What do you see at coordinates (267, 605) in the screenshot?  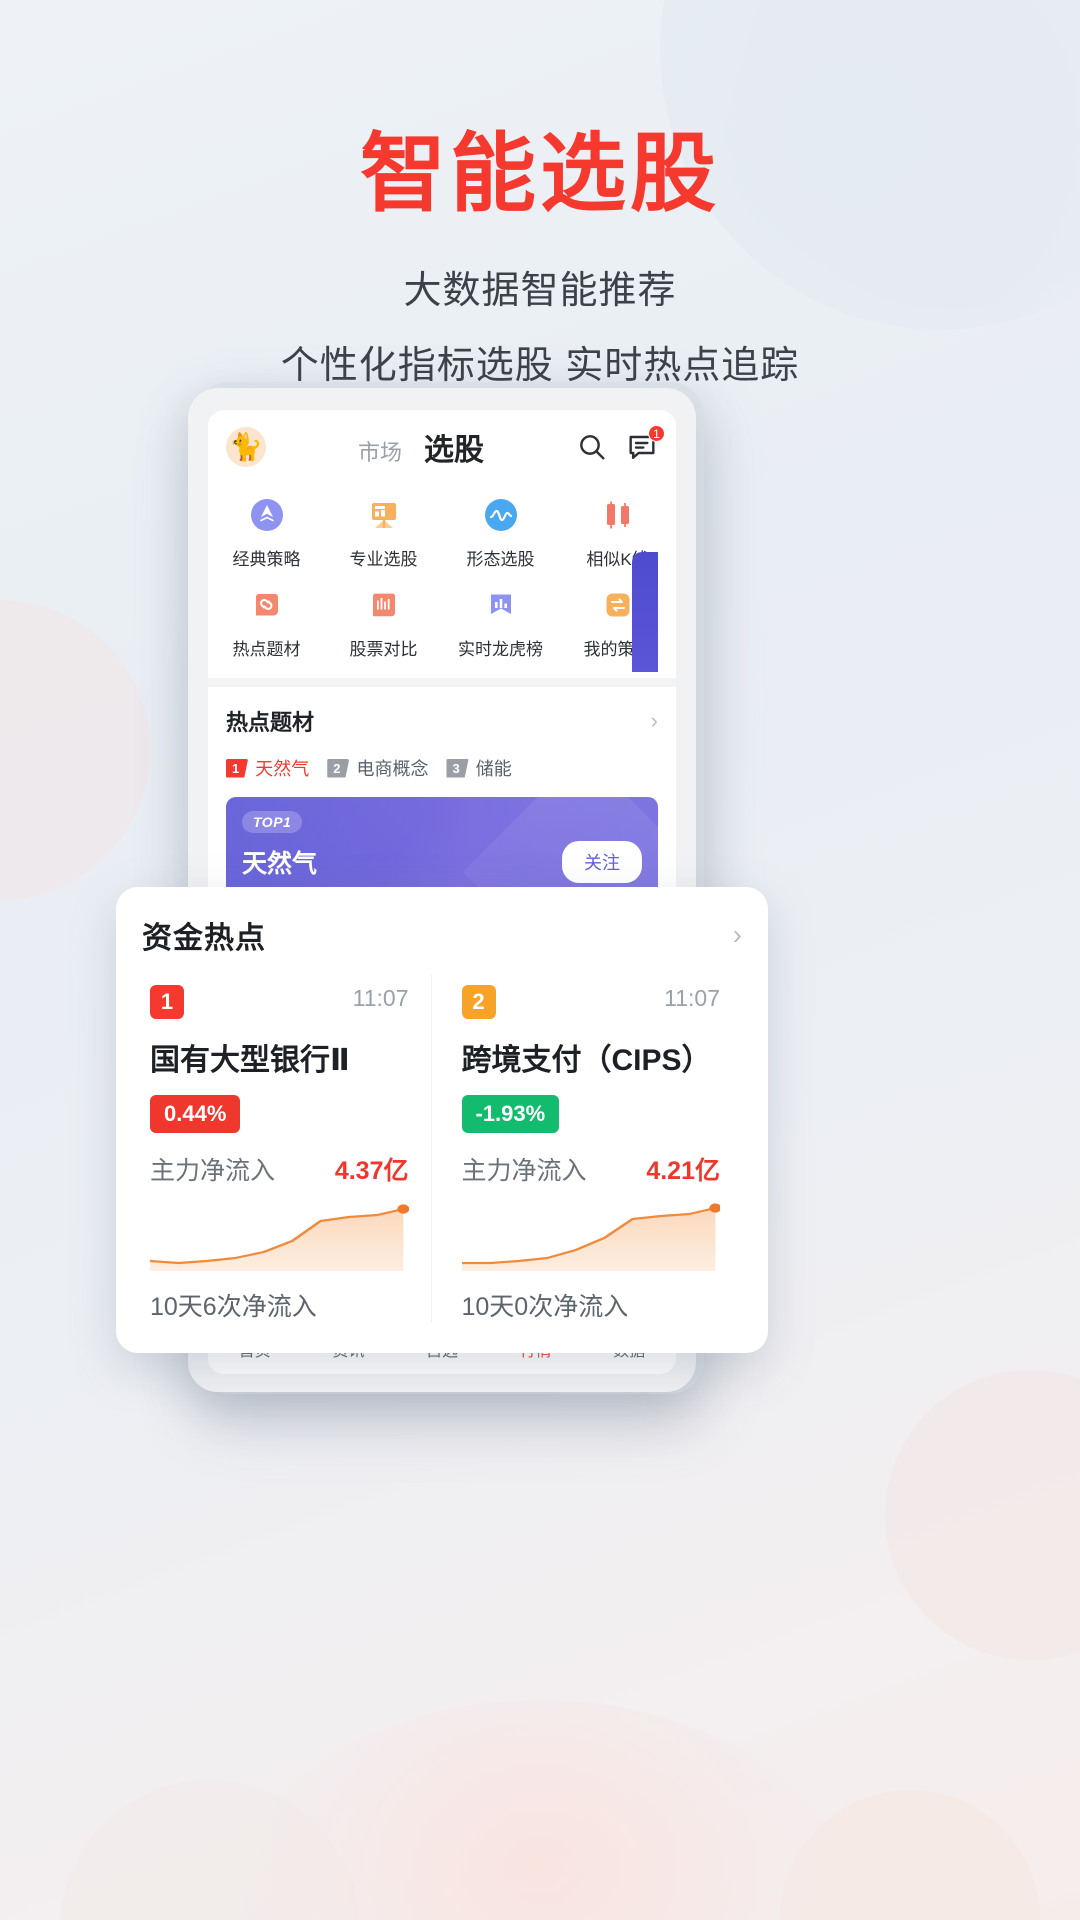 I see `link-icon` at bounding box center [267, 605].